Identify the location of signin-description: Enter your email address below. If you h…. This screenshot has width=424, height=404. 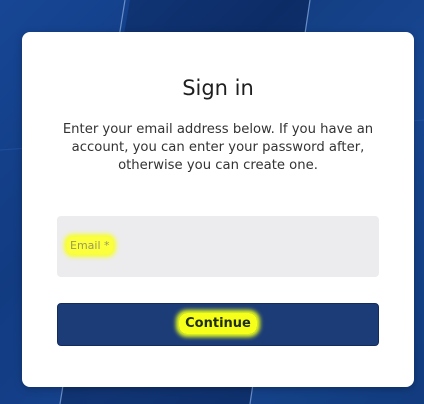
(218, 147).